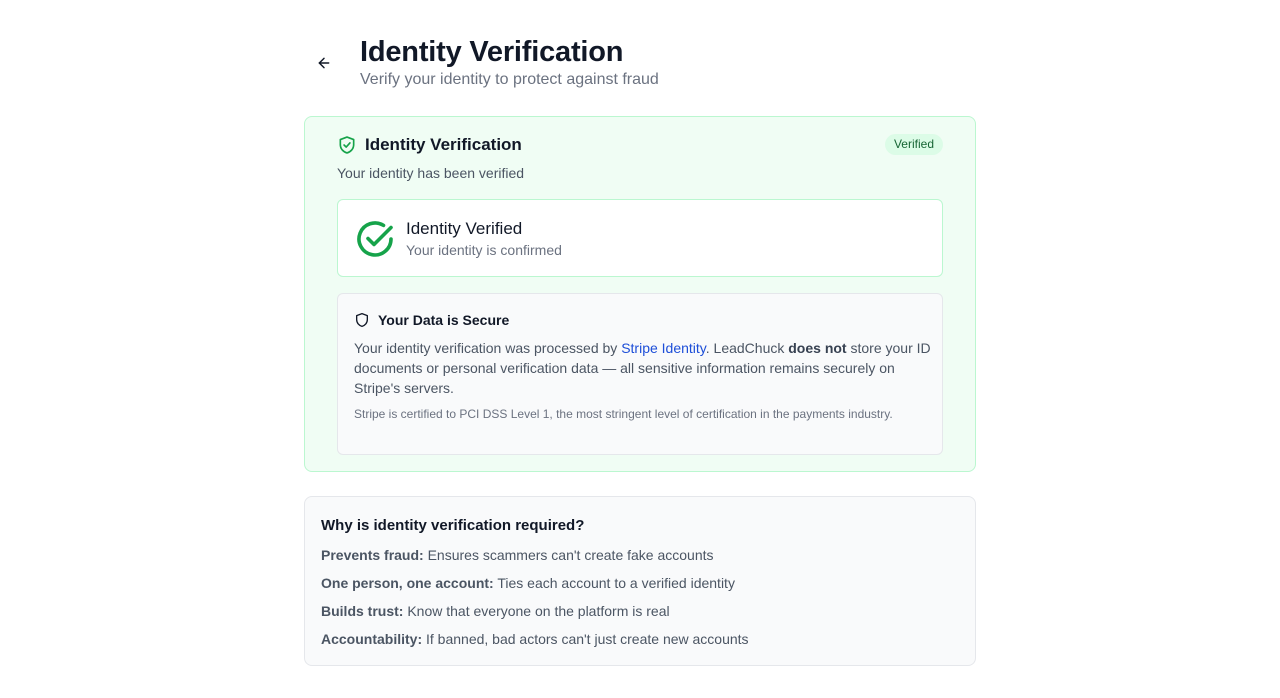 The image size is (1280, 698). What do you see at coordinates (362, 320) in the screenshot?
I see `shield-icon` at bounding box center [362, 320].